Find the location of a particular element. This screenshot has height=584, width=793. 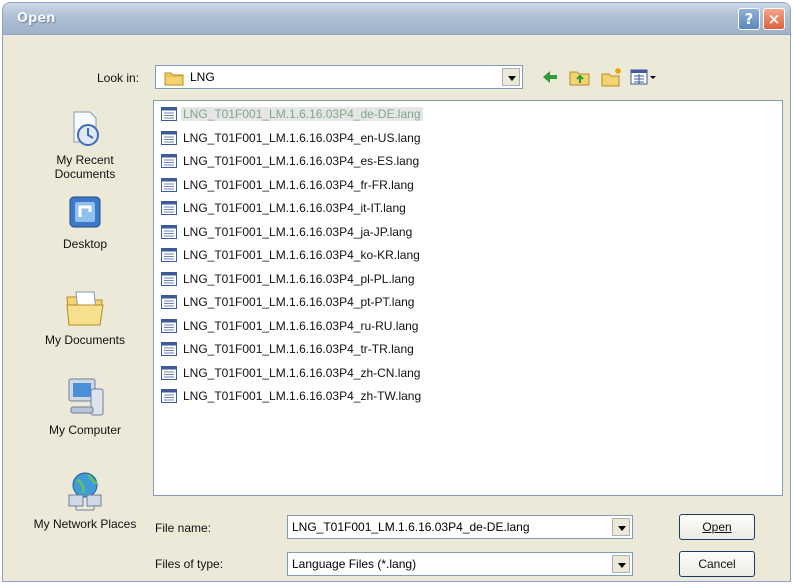

open-button-label: Open is located at coordinates (717, 527).